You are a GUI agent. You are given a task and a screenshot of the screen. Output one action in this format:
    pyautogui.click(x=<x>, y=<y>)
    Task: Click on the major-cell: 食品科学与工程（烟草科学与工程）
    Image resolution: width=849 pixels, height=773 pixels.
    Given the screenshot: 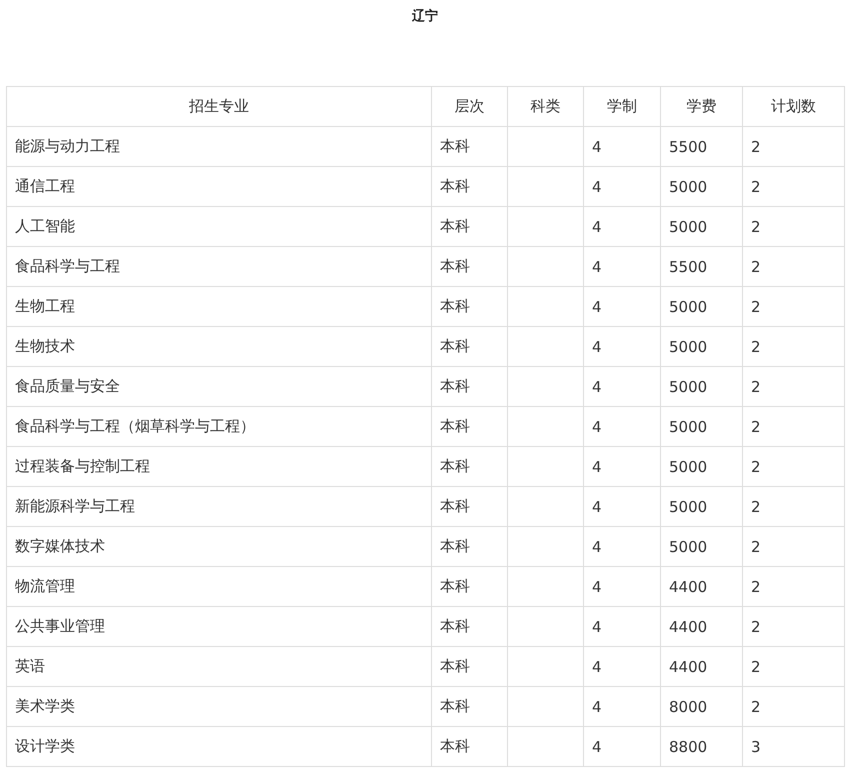 What is the action you would take?
    pyautogui.click(x=219, y=426)
    